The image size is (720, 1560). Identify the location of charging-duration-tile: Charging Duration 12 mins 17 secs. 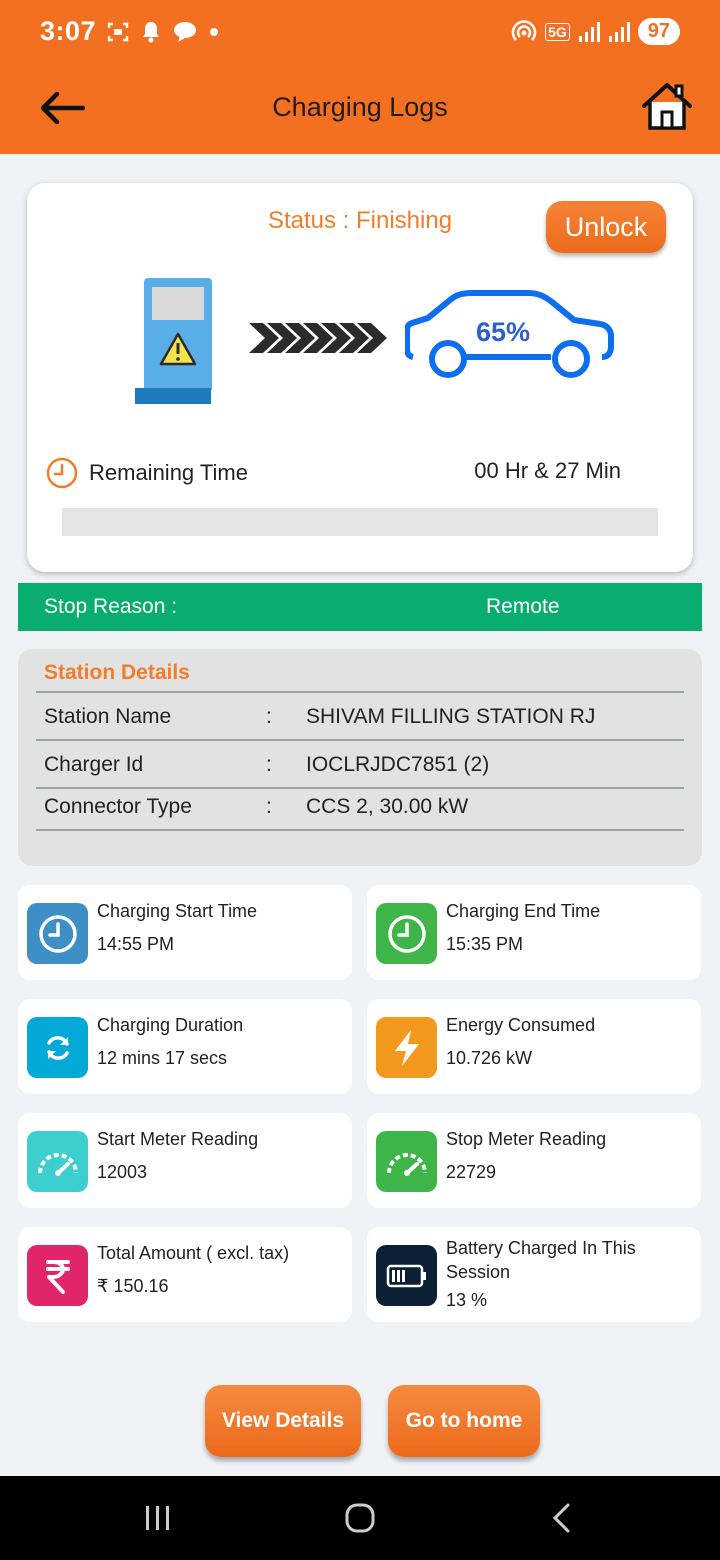
(185, 1046).